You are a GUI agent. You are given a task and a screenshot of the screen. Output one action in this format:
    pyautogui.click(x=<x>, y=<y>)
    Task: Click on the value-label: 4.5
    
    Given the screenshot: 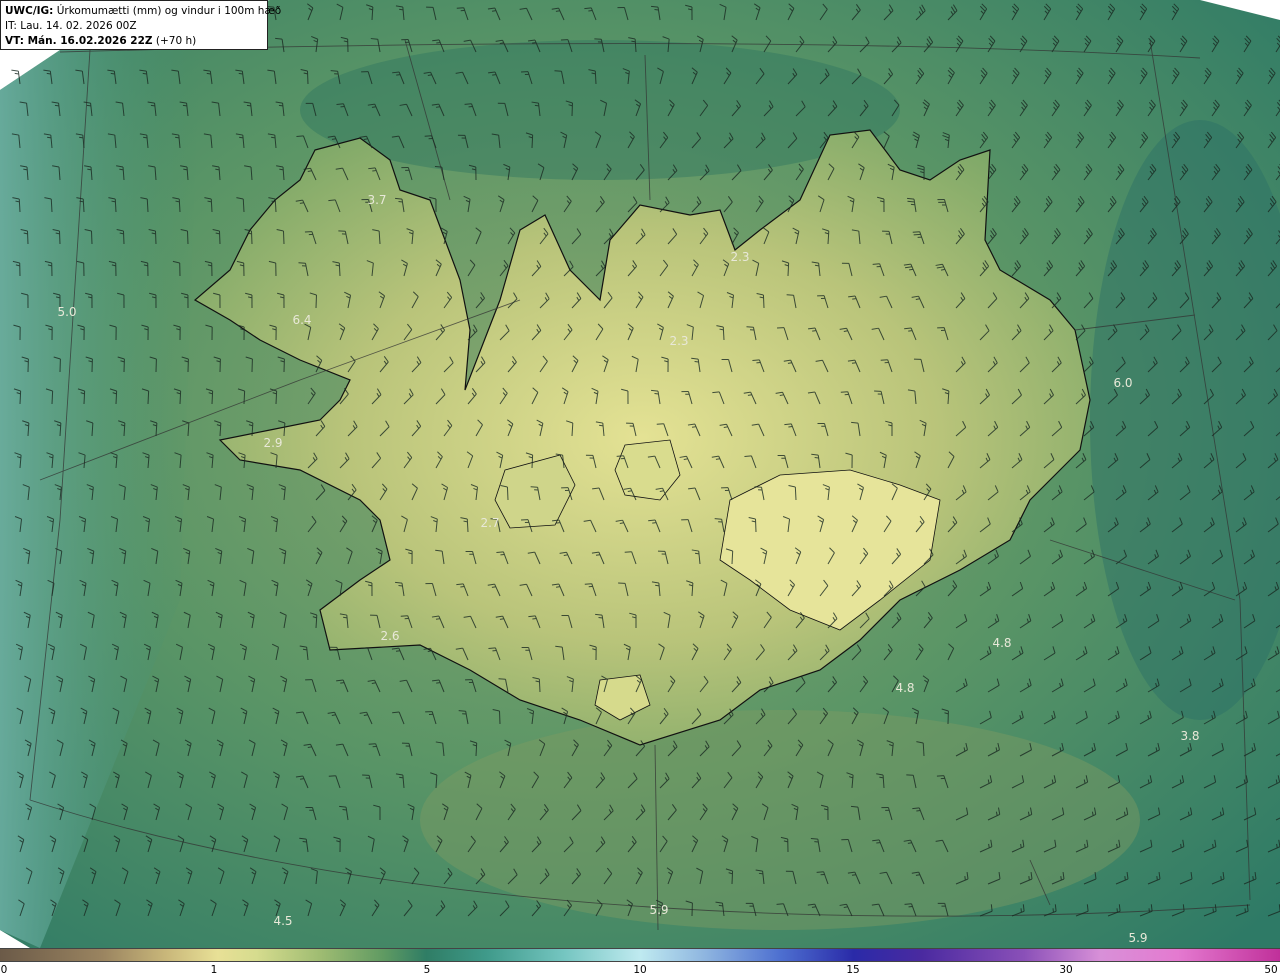 What is the action you would take?
    pyautogui.click(x=283, y=921)
    